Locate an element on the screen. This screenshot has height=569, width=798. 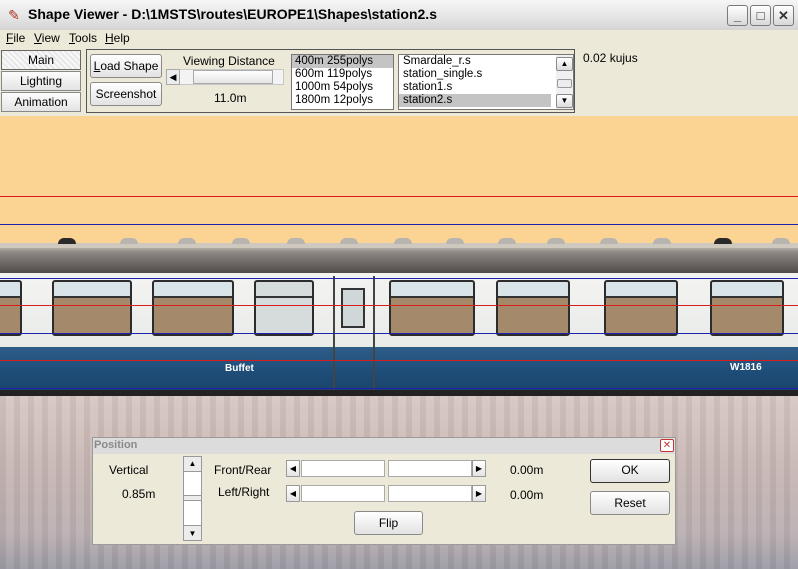
ok-button: OK is located at coordinates (630, 471).